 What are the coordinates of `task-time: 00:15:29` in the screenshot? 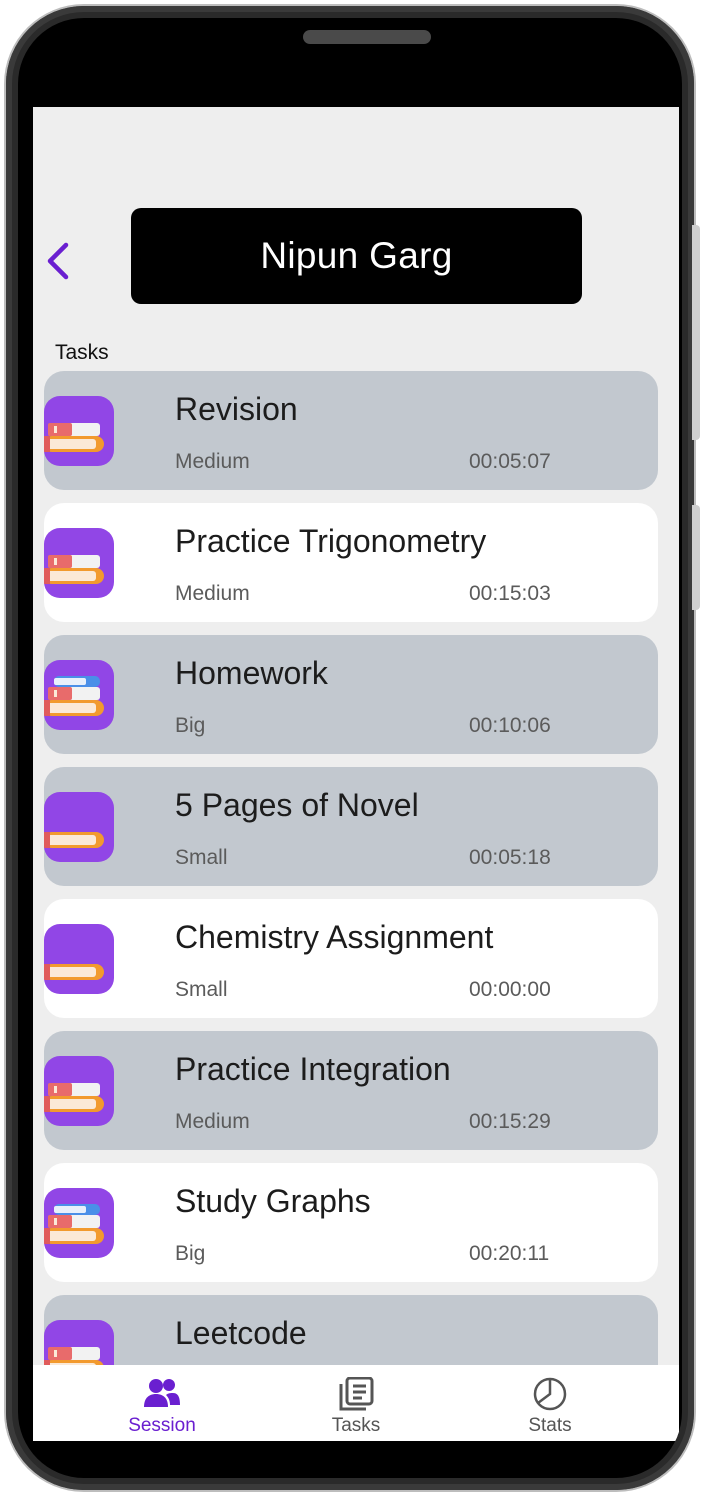 It's located at (510, 1121).